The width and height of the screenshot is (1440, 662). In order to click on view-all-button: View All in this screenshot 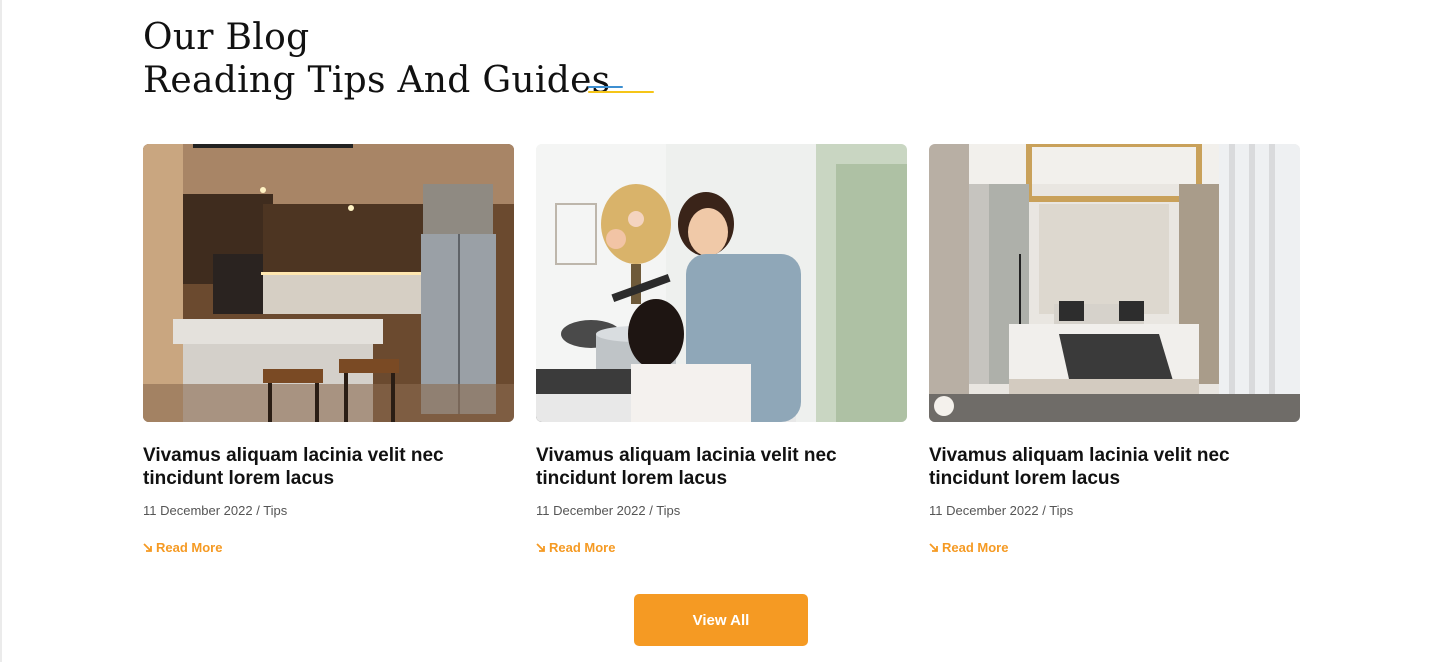, I will do `click(721, 620)`.